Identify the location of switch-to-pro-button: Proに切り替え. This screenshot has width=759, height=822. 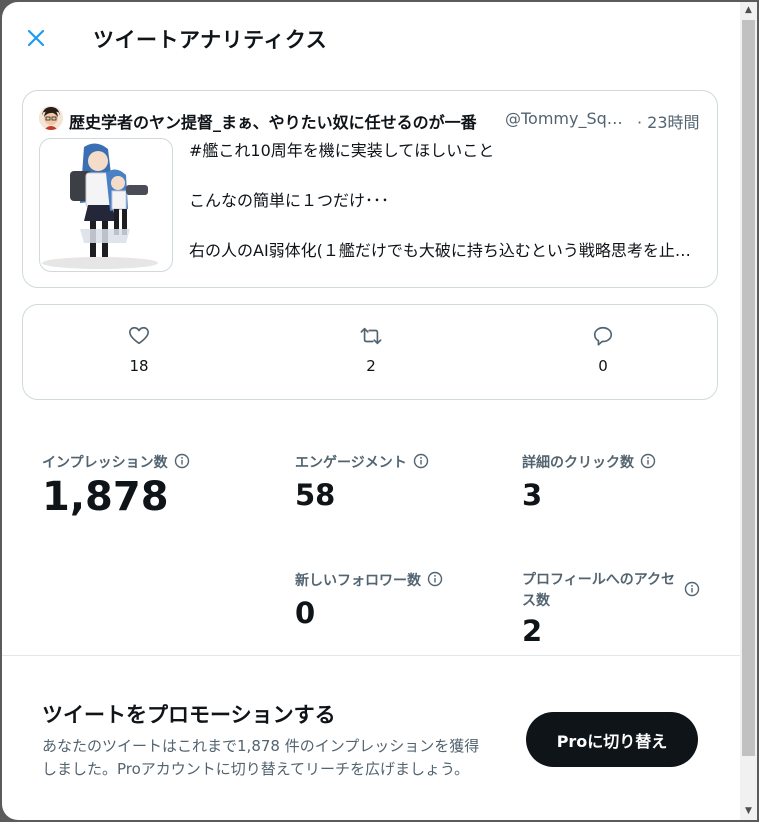
(612, 739).